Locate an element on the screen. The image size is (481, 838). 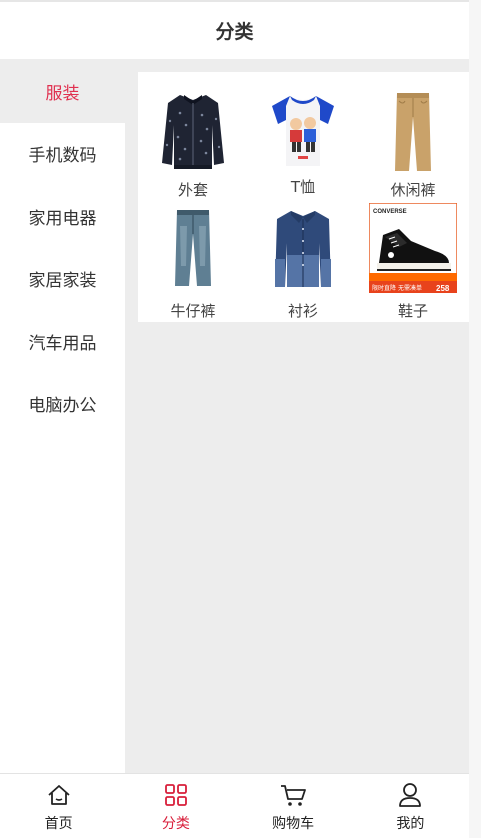
product-pants: 休闲裤 is located at coordinates (413, 135).